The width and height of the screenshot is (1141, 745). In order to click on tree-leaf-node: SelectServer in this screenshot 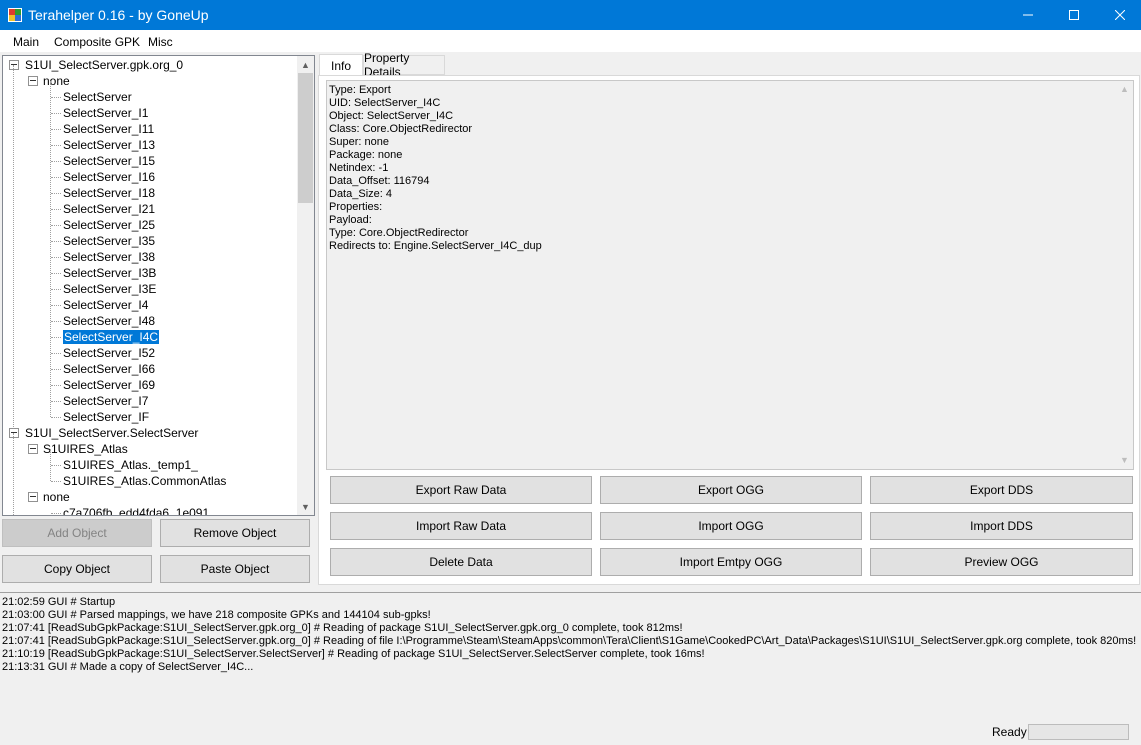, I will do `click(97, 97)`.